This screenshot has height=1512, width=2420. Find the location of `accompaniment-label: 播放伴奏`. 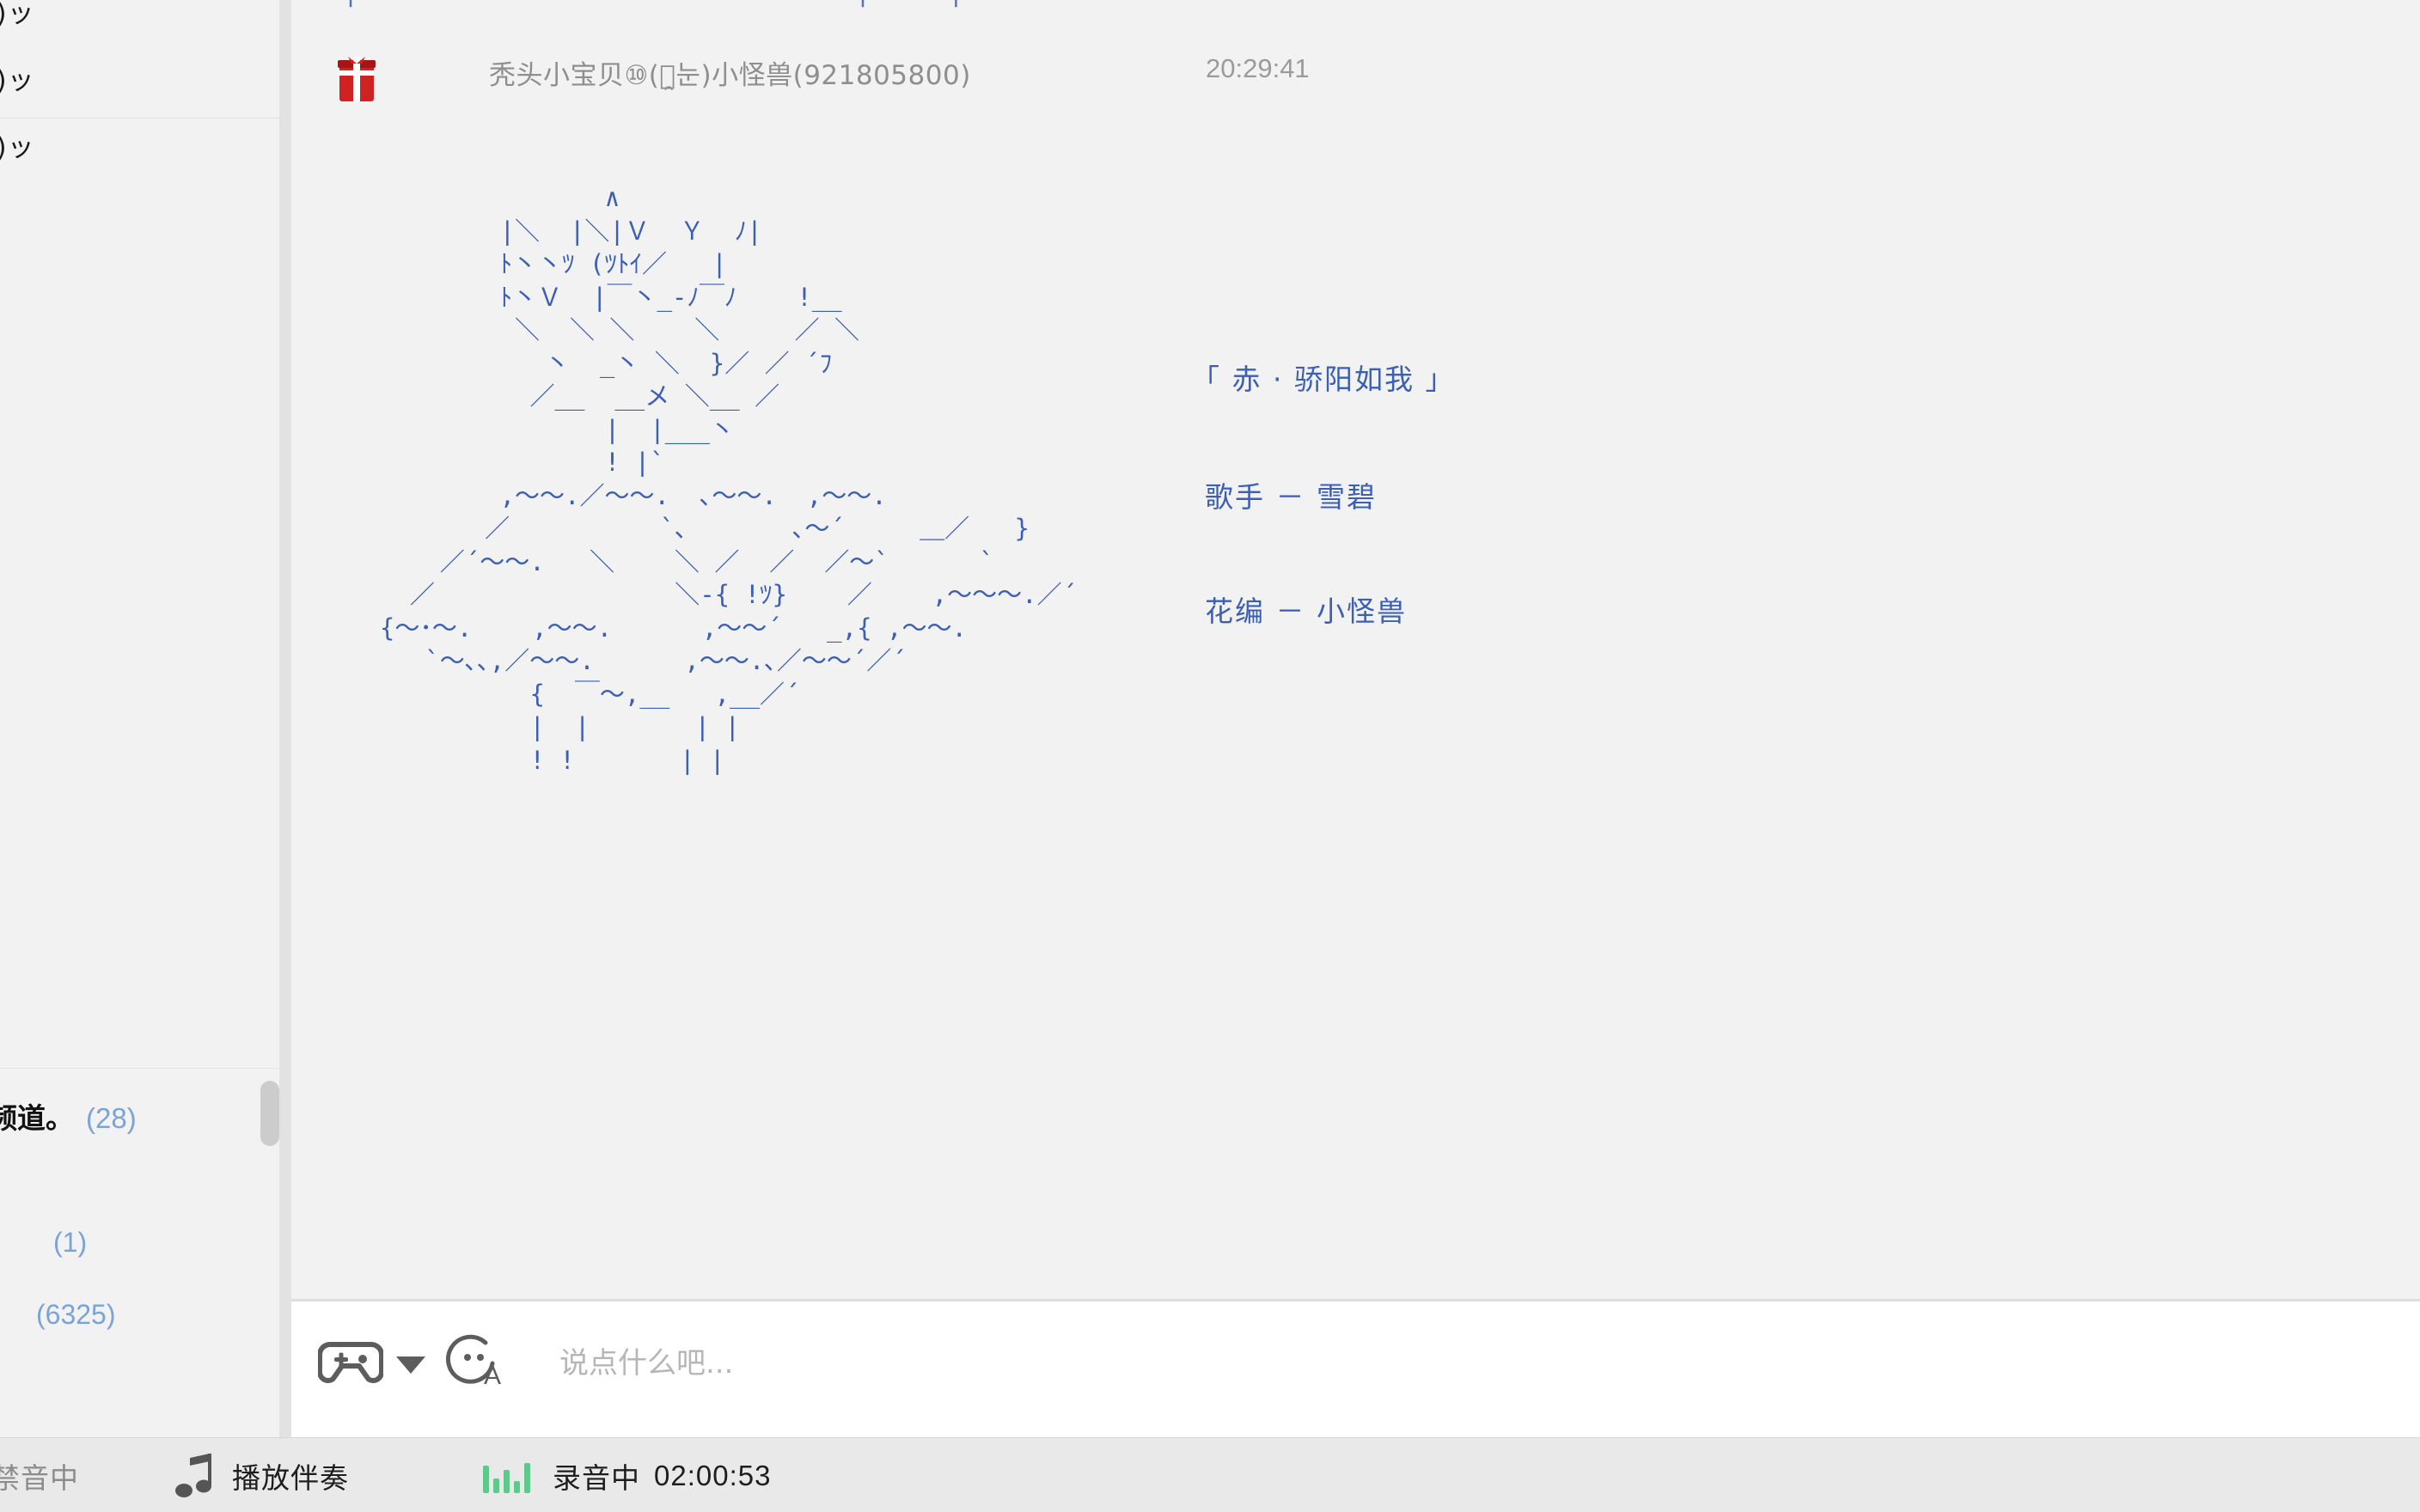

accompaniment-label: 播放伴奏 is located at coordinates (290, 1477).